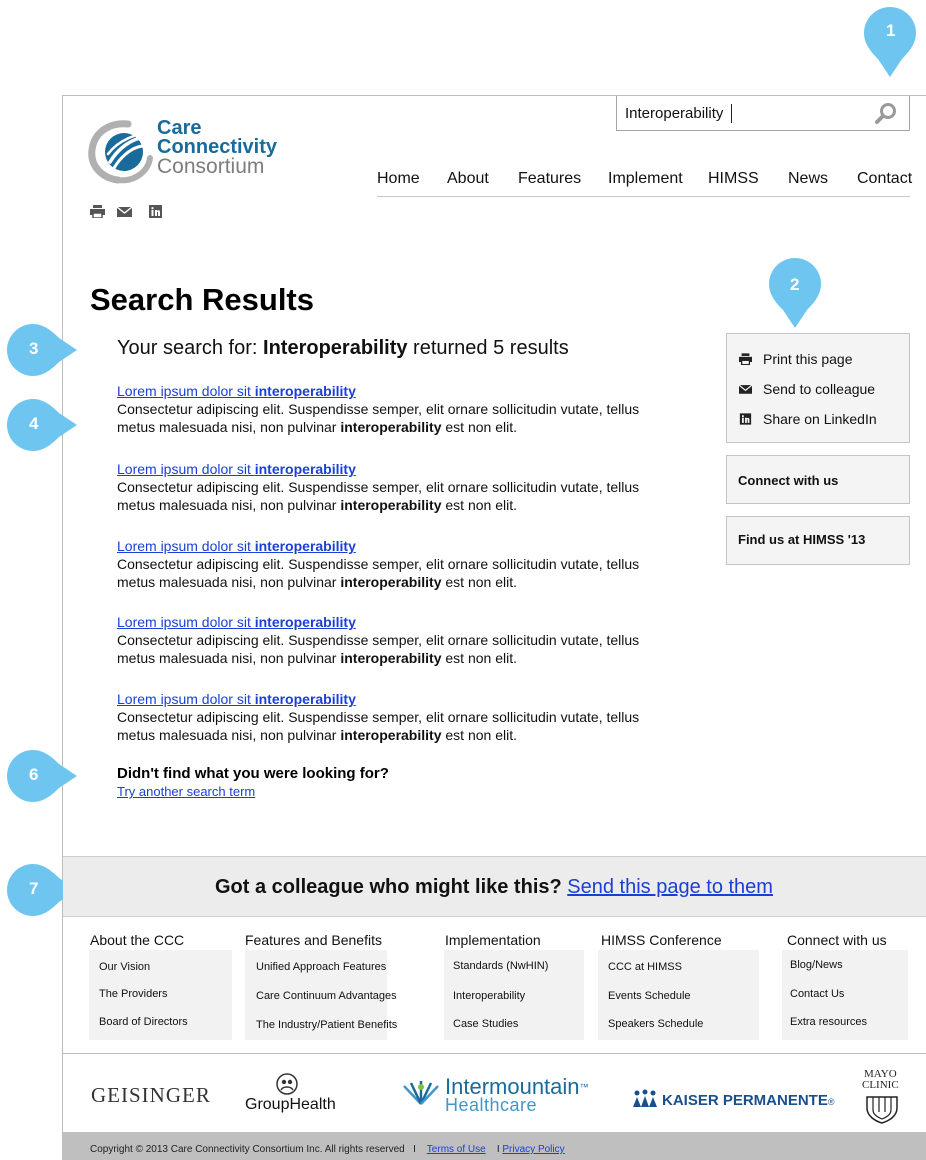 This screenshot has height=1160, width=926. Describe the element at coordinates (124, 967) in the screenshot. I see `footer-link: Our Vision` at that location.